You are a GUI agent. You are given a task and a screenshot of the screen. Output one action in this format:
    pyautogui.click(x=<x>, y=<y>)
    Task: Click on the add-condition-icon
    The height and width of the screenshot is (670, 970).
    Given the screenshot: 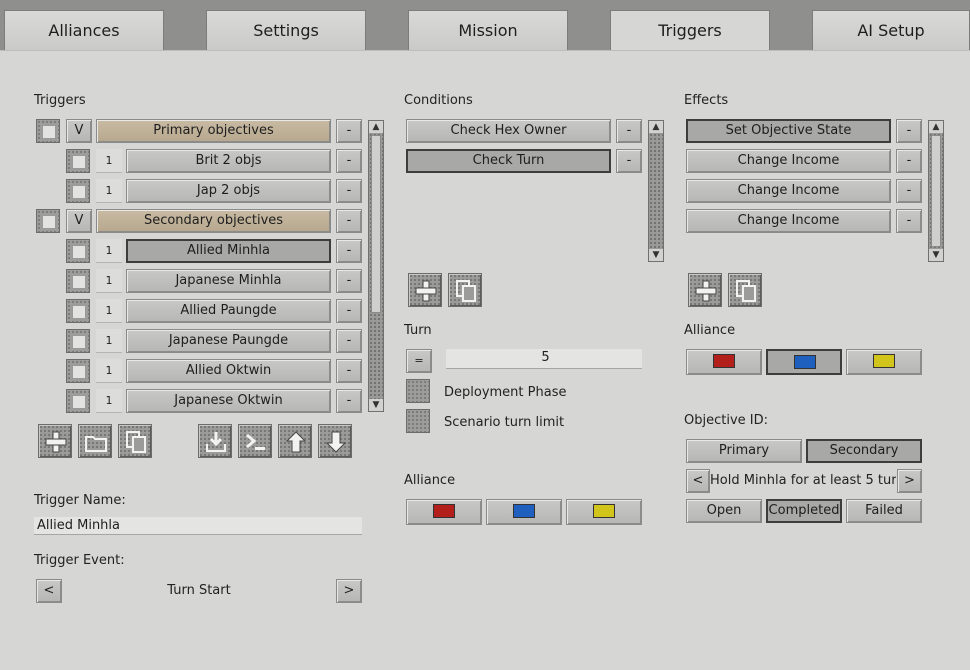 What is the action you would take?
    pyautogui.click(x=425, y=290)
    